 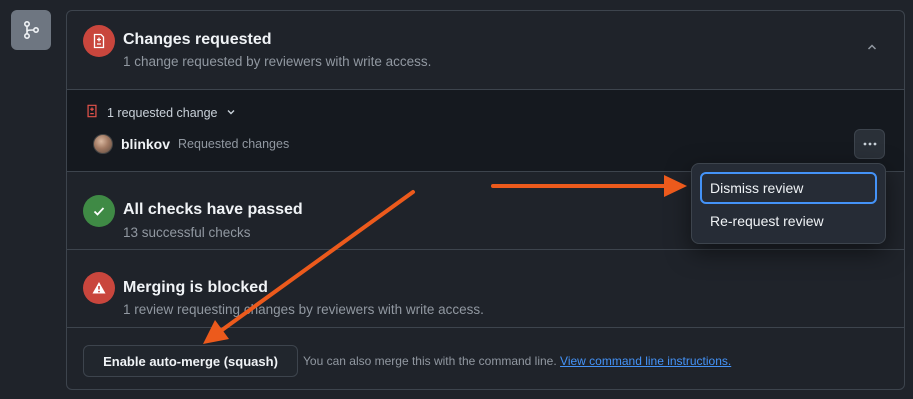 I want to click on dismiss-review-menu-item: Dismiss review, so click(x=788, y=188).